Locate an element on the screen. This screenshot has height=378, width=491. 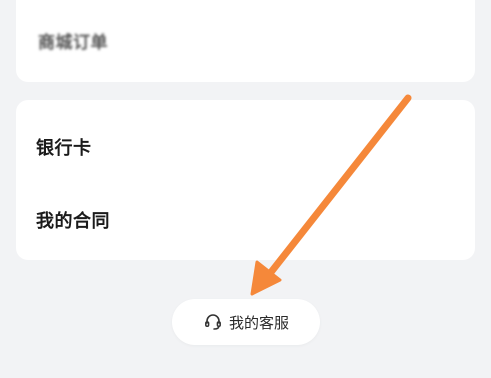
annotation-arrow-head is located at coordinates (266, 278).